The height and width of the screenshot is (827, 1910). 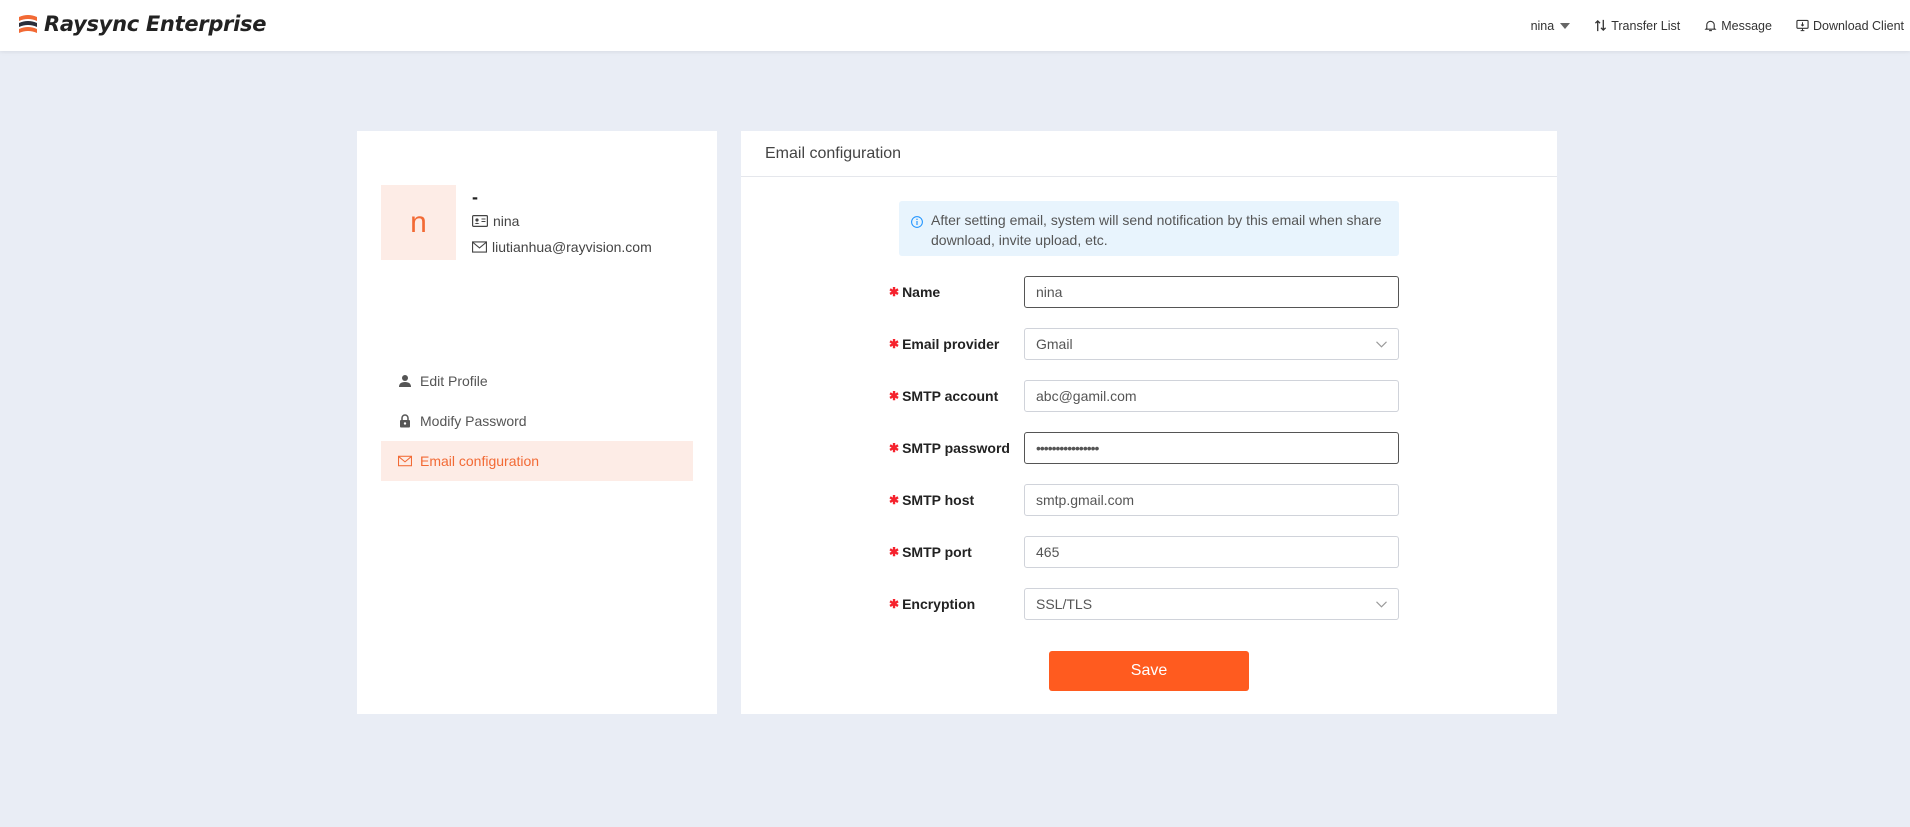 I want to click on profile-username-row: nina, so click(x=495, y=221).